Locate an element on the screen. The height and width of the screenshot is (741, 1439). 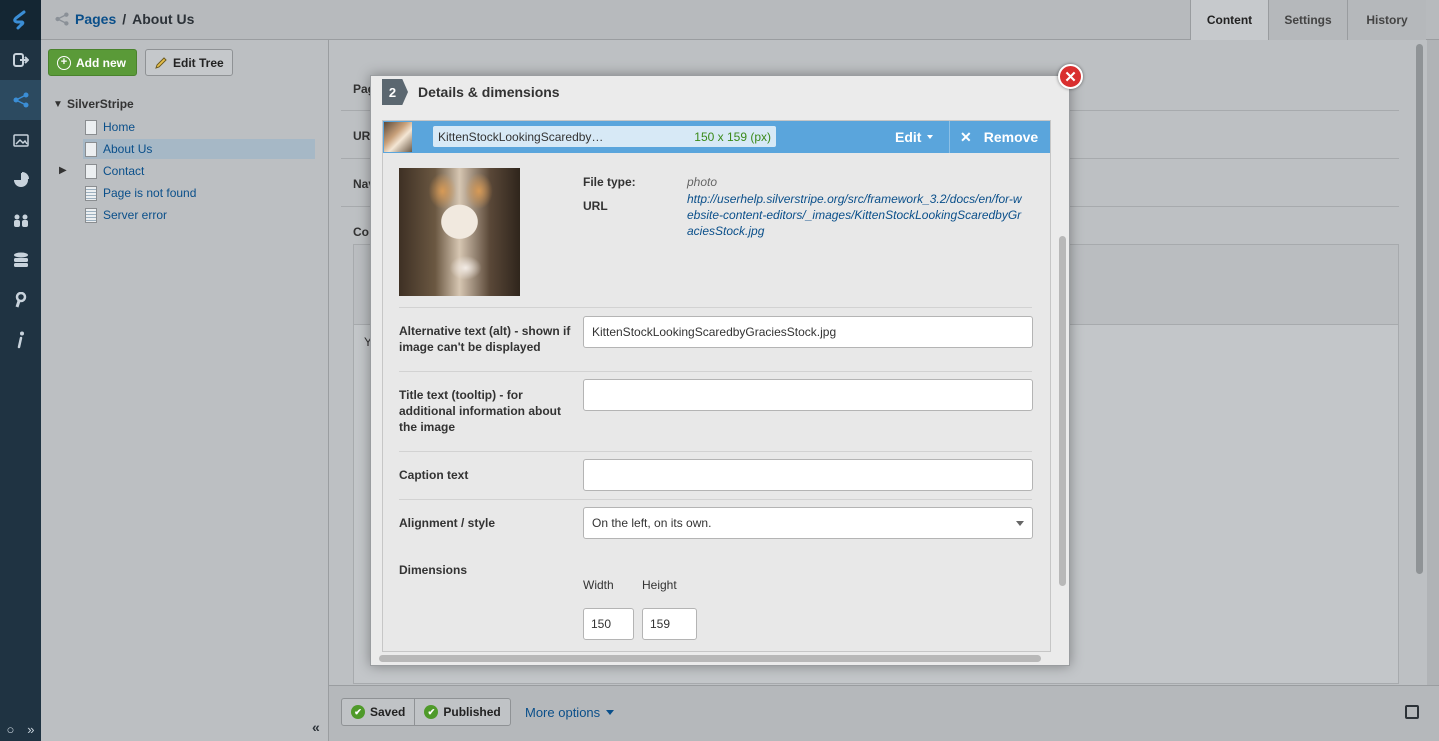
check-icon: ✔ is located at coordinates (431, 712).